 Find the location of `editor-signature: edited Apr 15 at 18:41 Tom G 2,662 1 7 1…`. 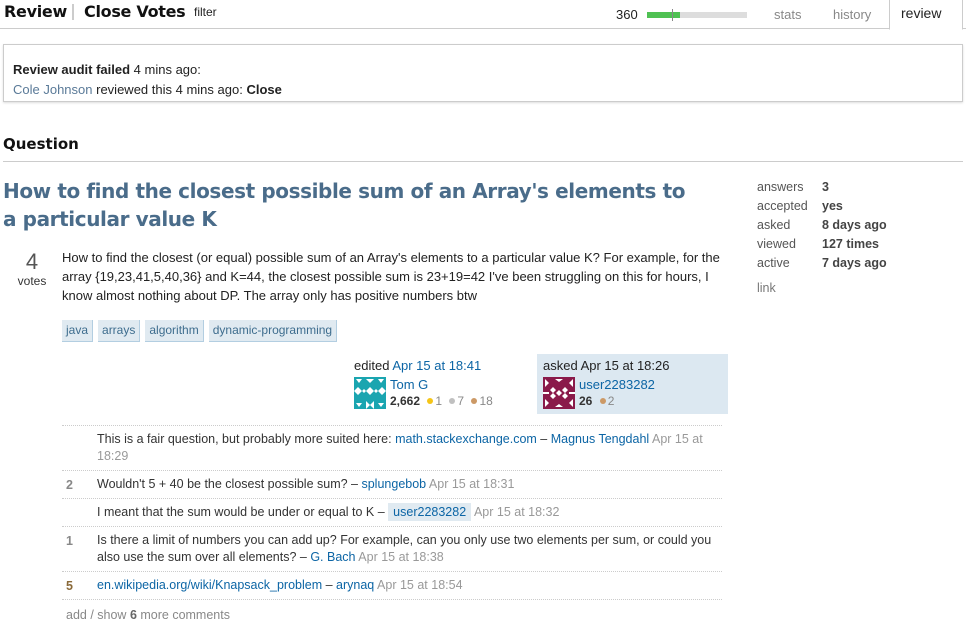

editor-signature: edited Apr 15 at 18:41 Tom G 2,662 1 7 1… is located at coordinates (438, 384).